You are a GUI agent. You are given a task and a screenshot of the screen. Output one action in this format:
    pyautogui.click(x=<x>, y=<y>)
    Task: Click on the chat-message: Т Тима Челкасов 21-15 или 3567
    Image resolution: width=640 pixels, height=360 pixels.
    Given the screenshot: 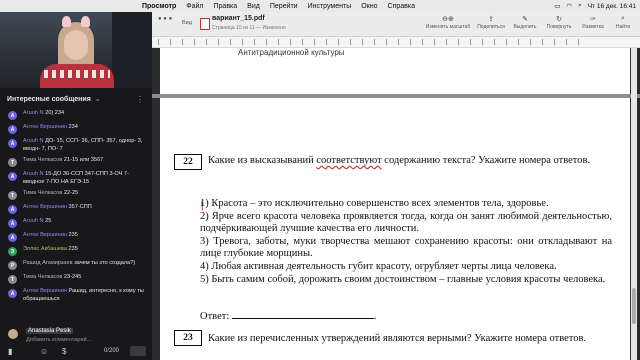 What is the action you would take?
    pyautogui.click(x=76, y=162)
    